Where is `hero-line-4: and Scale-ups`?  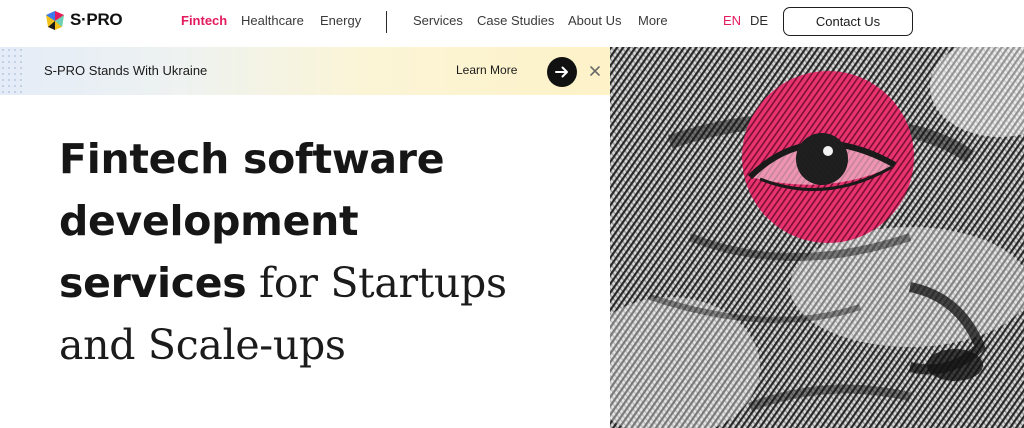
hero-line-4: and Scale-ups is located at coordinates (202, 345).